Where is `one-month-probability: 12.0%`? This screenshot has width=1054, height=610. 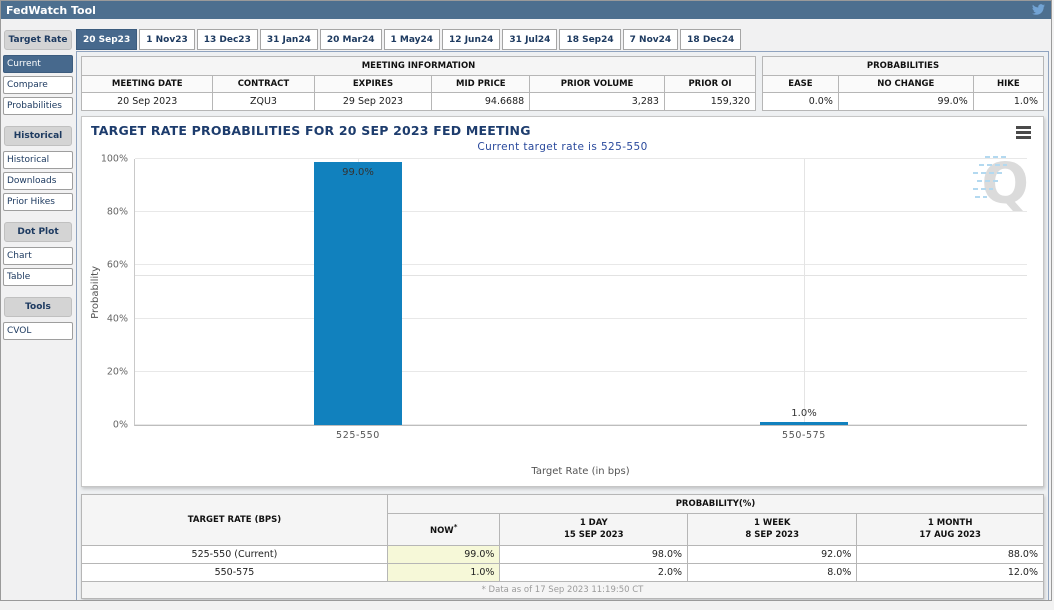 one-month-probability: 12.0% is located at coordinates (950, 572).